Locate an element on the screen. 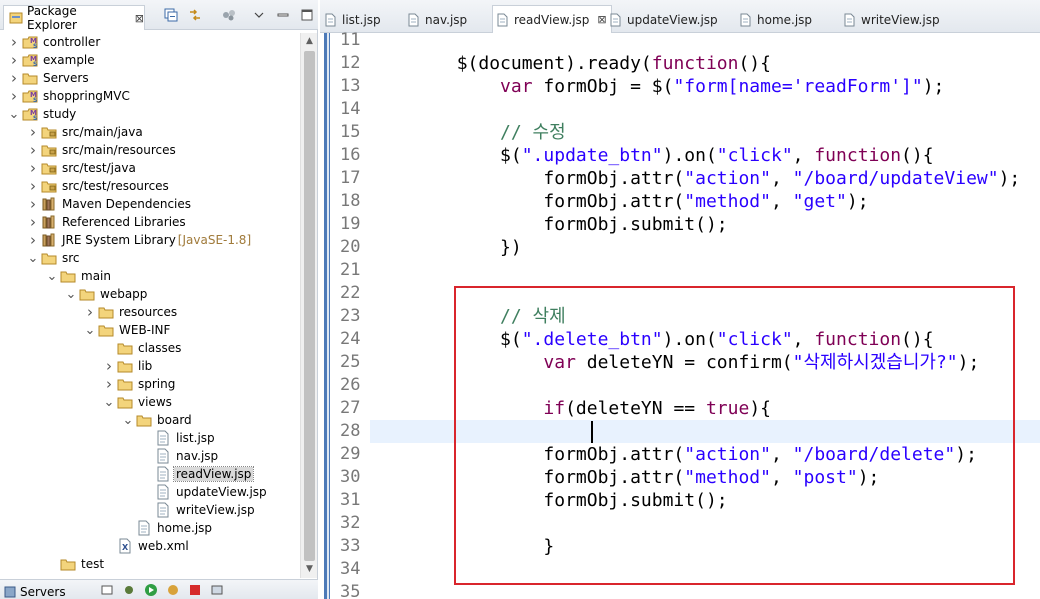 Image resolution: width=1040 pixels, height=599 pixels. tree-item: › lib is located at coordinates (150, 366).